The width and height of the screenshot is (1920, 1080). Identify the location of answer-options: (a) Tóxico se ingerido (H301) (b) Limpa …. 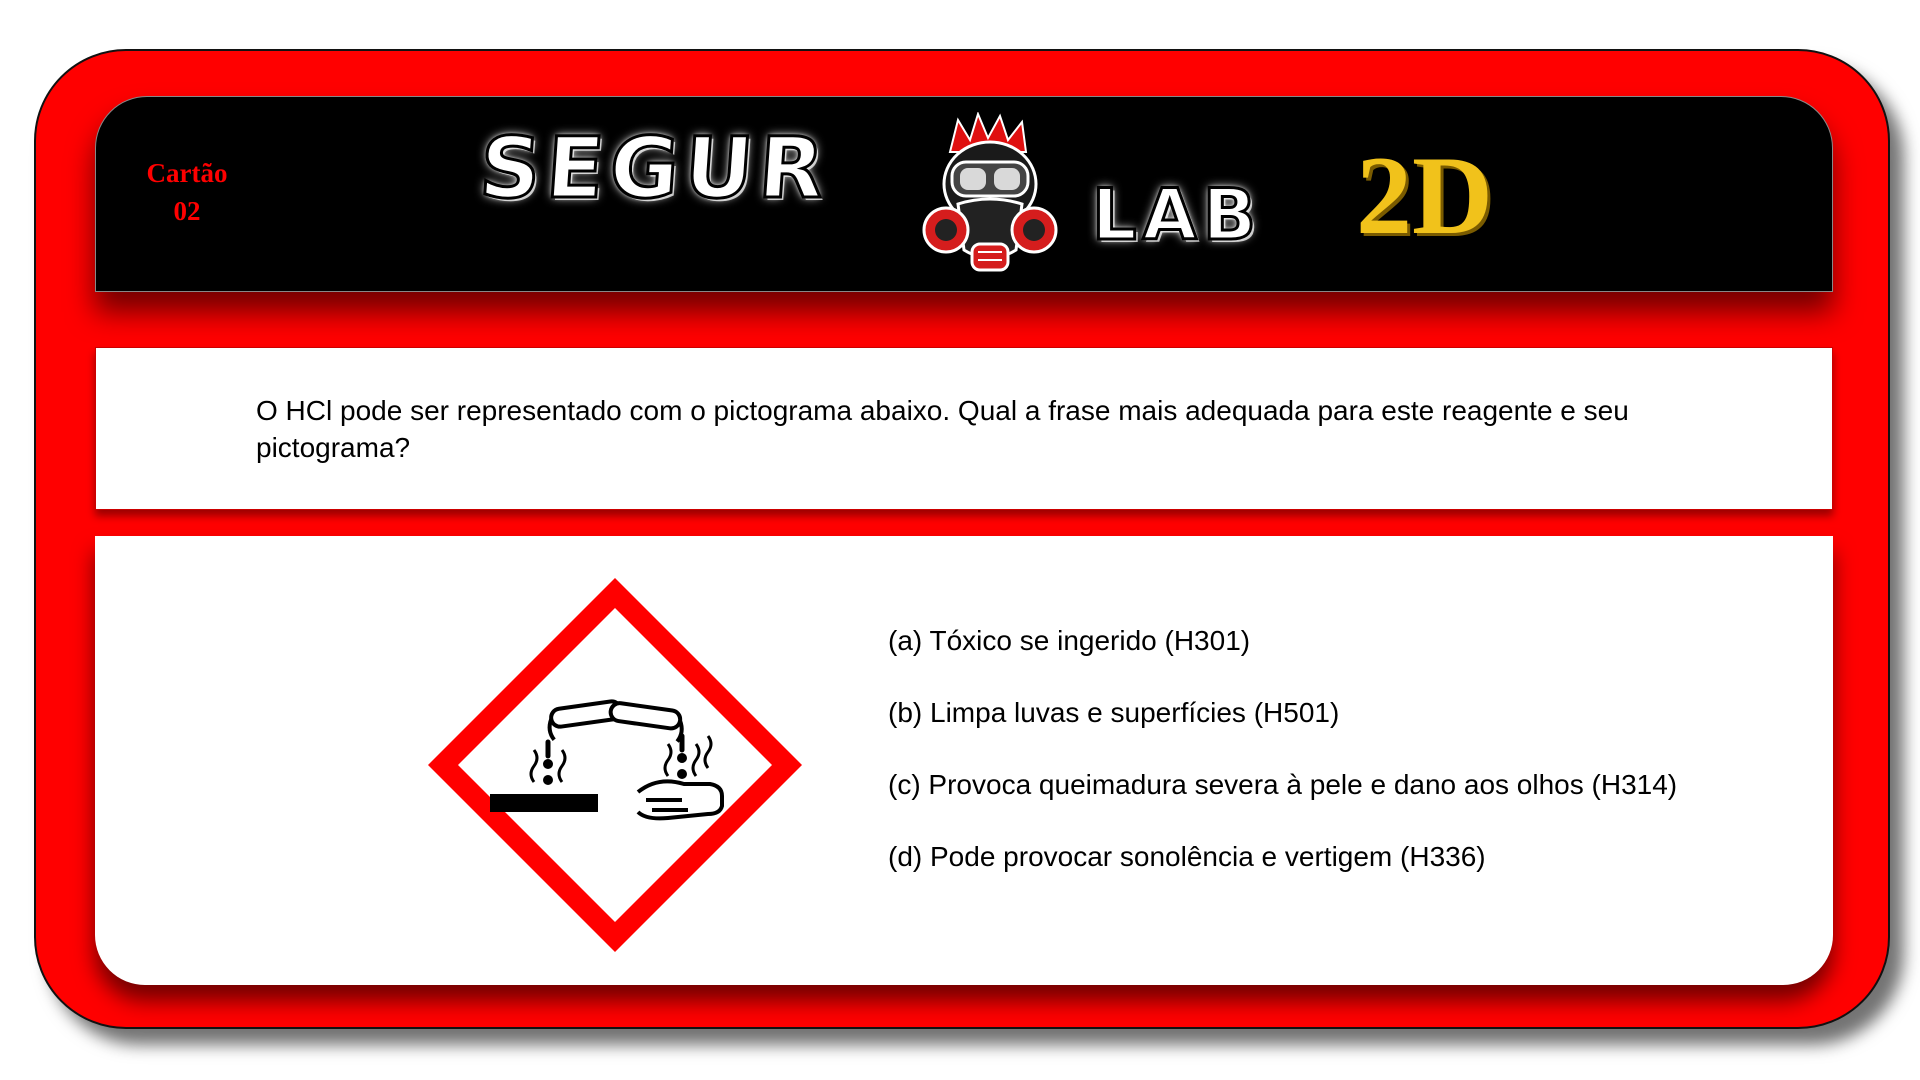
(1368, 767).